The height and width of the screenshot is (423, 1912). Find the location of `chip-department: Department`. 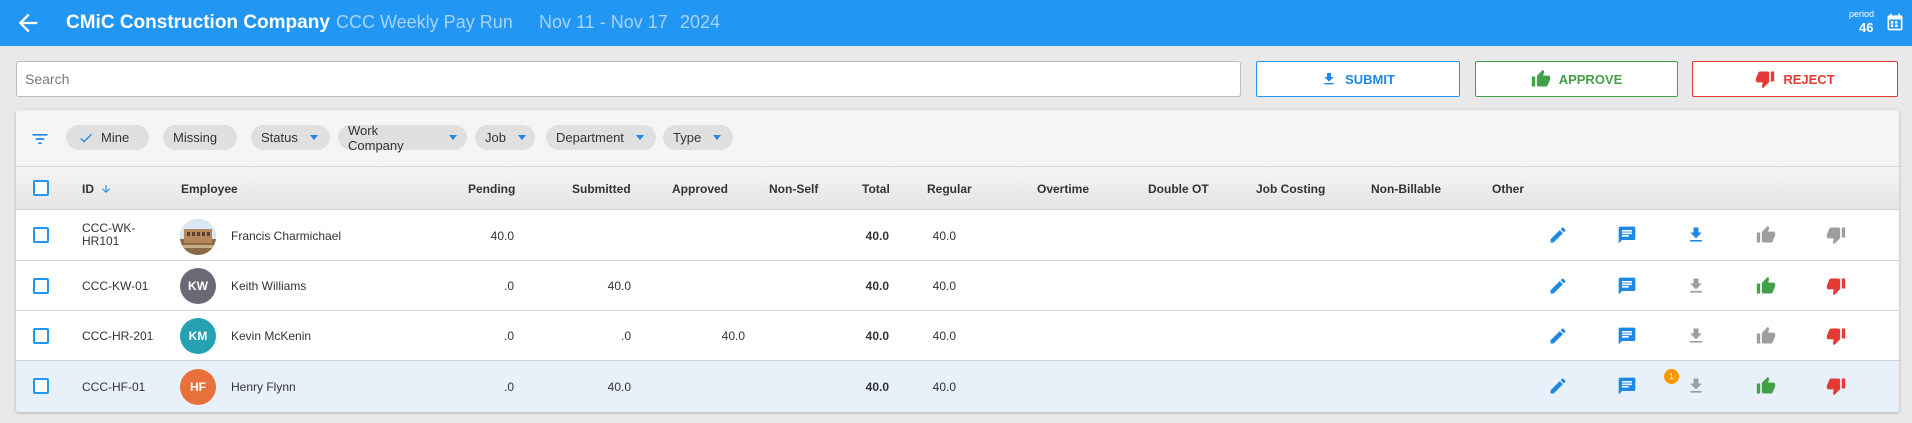

chip-department: Department is located at coordinates (601, 137).